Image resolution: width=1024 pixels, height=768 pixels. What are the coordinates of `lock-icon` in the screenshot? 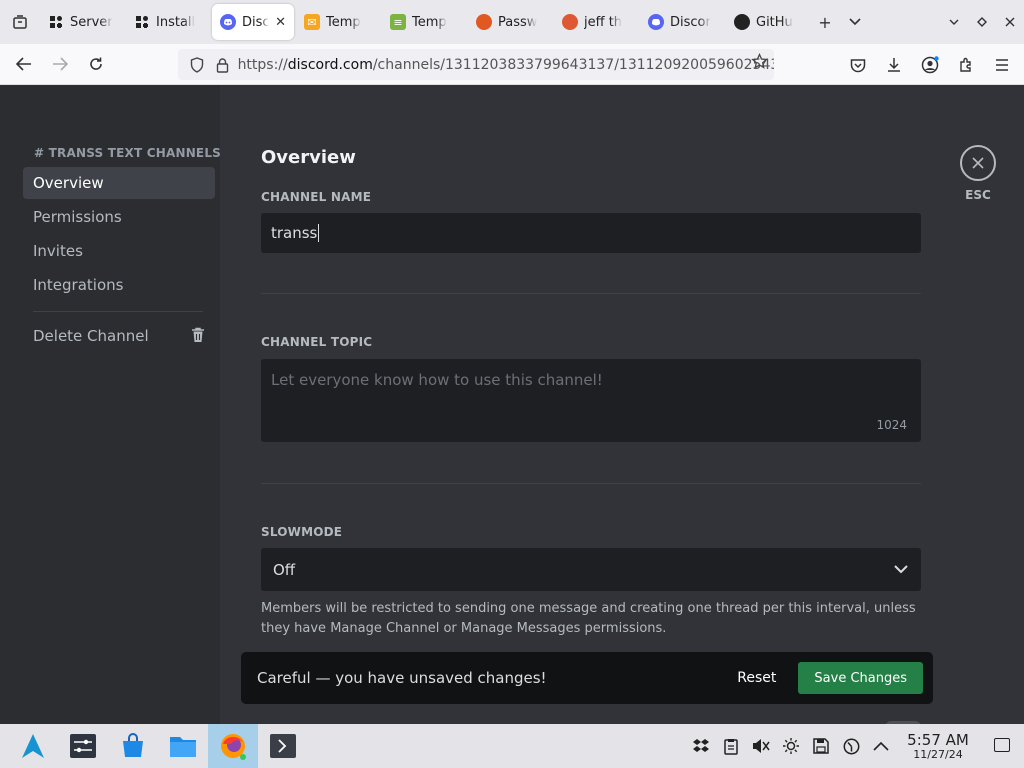 It's located at (223, 65).